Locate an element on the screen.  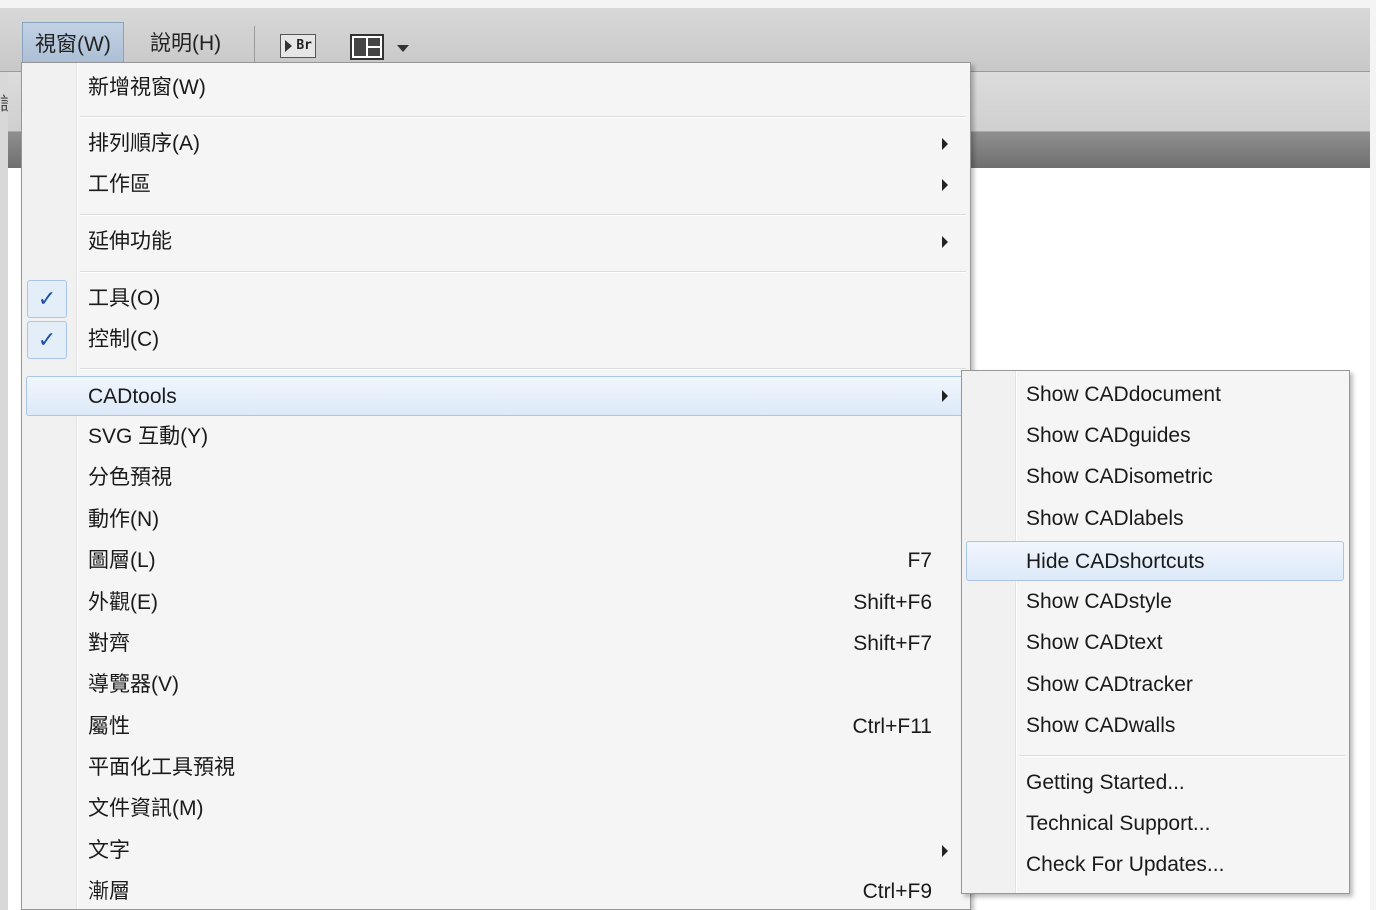
menu-item-label: 排列順序(A) is located at coordinates (144, 143).